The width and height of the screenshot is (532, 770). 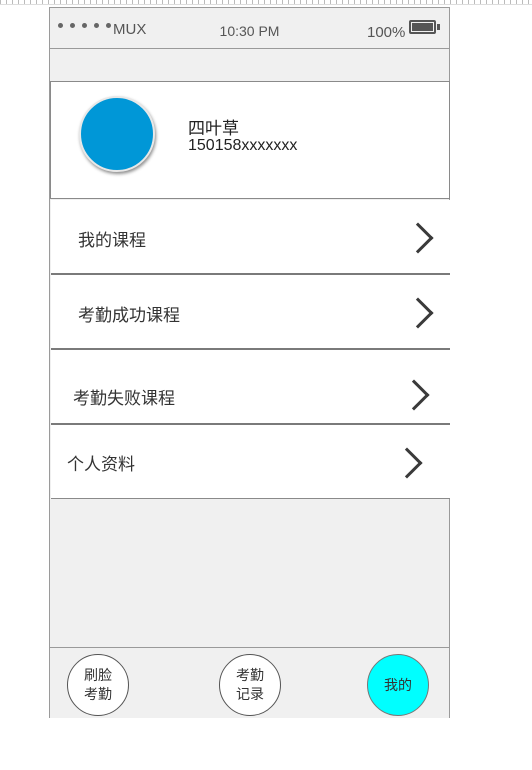 What do you see at coordinates (101, 464) in the screenshot?
I see `menu-item-label: 个人资料` at bounding box center [101, 464].